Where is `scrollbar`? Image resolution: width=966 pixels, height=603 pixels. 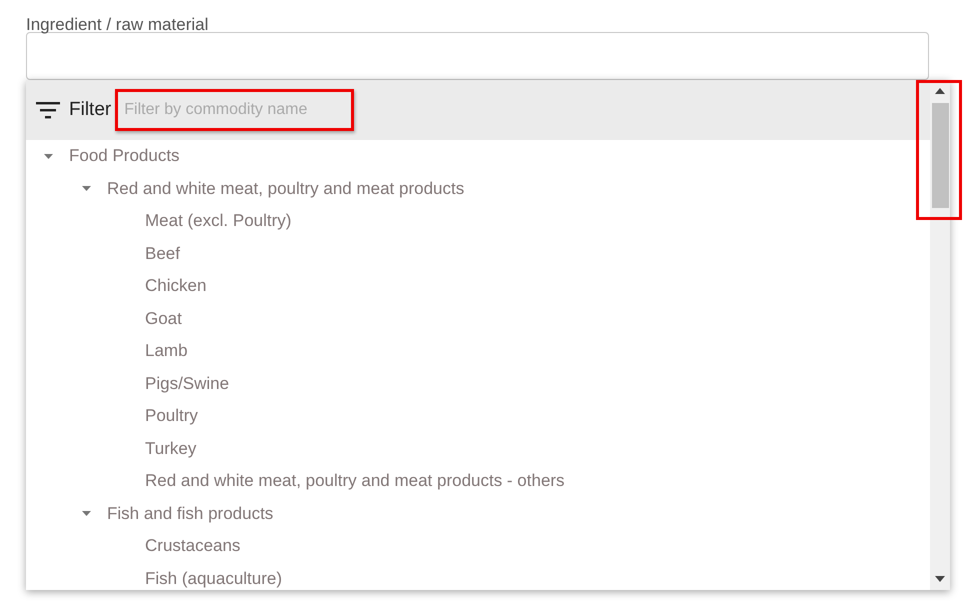
scrollbar is located at coordinates (940, 335).